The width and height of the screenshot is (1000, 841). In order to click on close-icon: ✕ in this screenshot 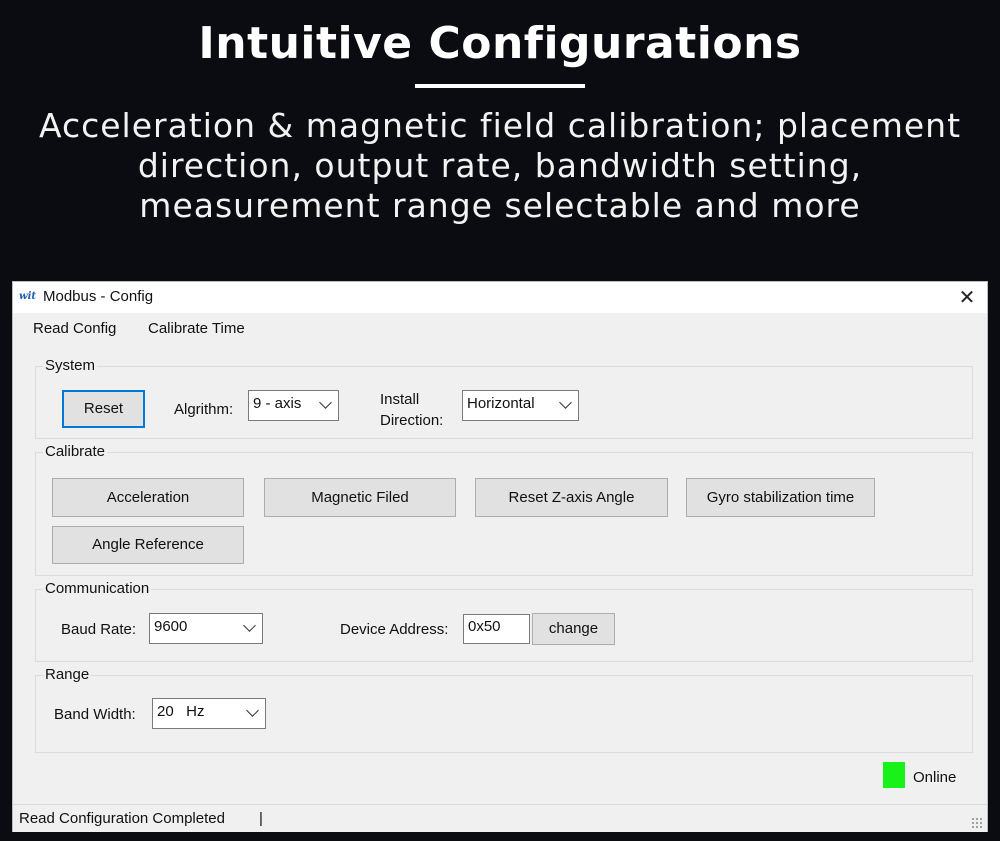, I will do `click(967, 297)`.